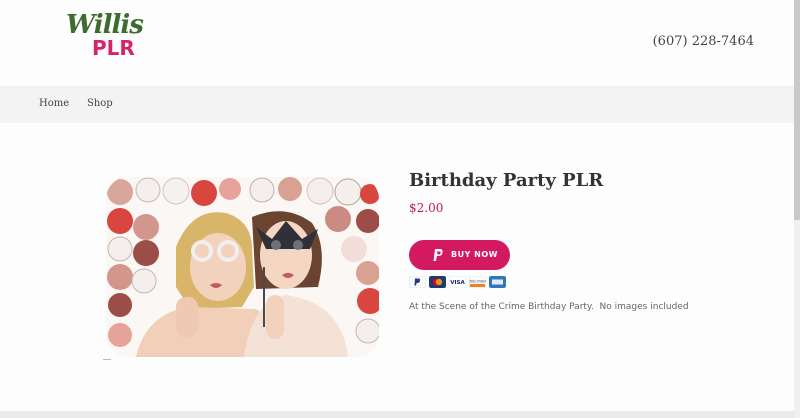  I want to click on footer-divider, so click(397, 414).